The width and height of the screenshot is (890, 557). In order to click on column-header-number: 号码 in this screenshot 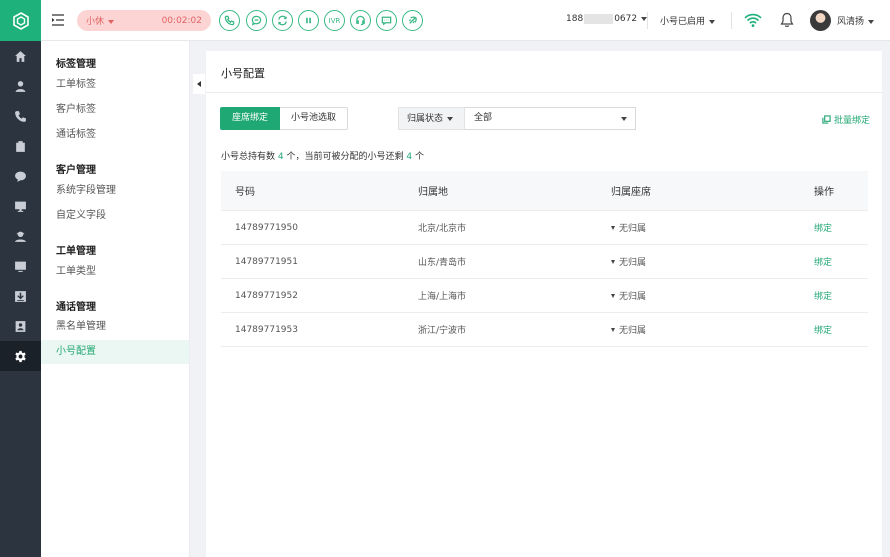, I will do `click(245, 192)`.